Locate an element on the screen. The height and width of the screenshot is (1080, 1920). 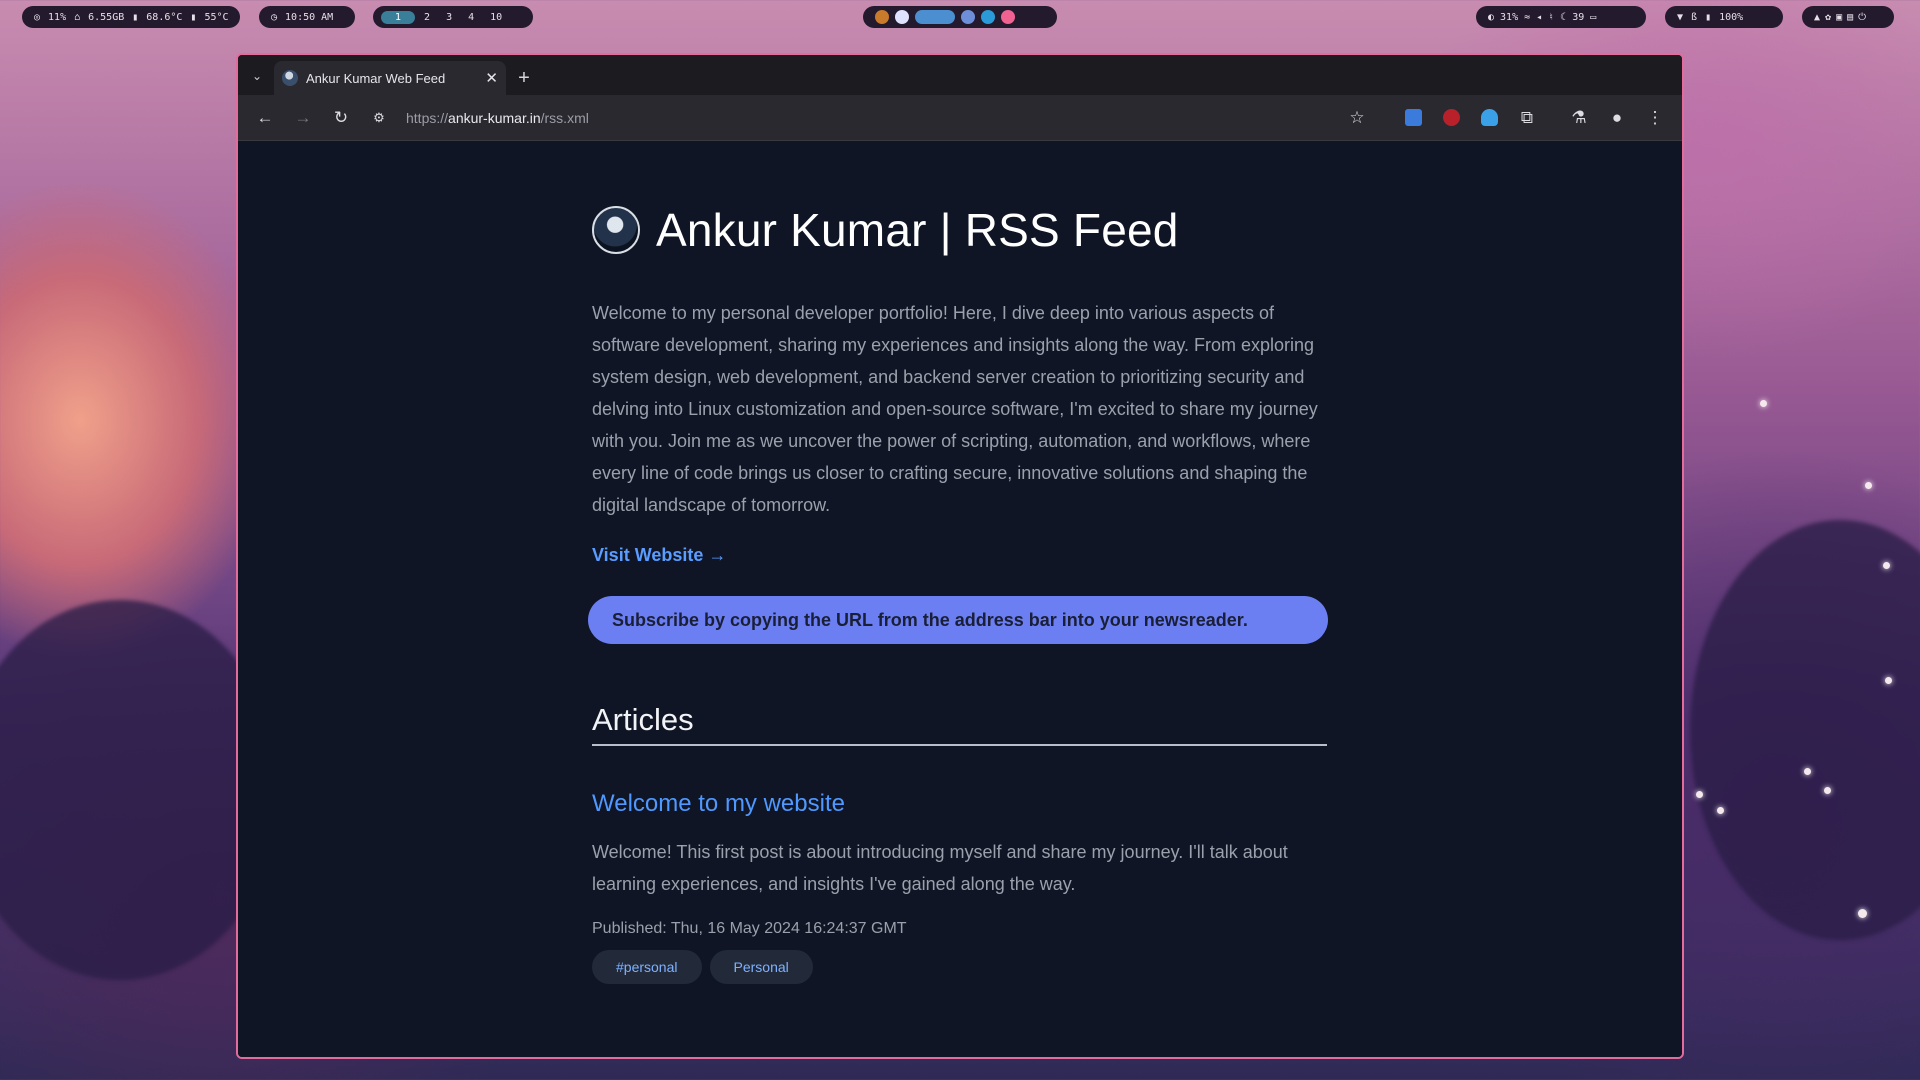
tag-chip: #personal is located at coordinates (647, 967).